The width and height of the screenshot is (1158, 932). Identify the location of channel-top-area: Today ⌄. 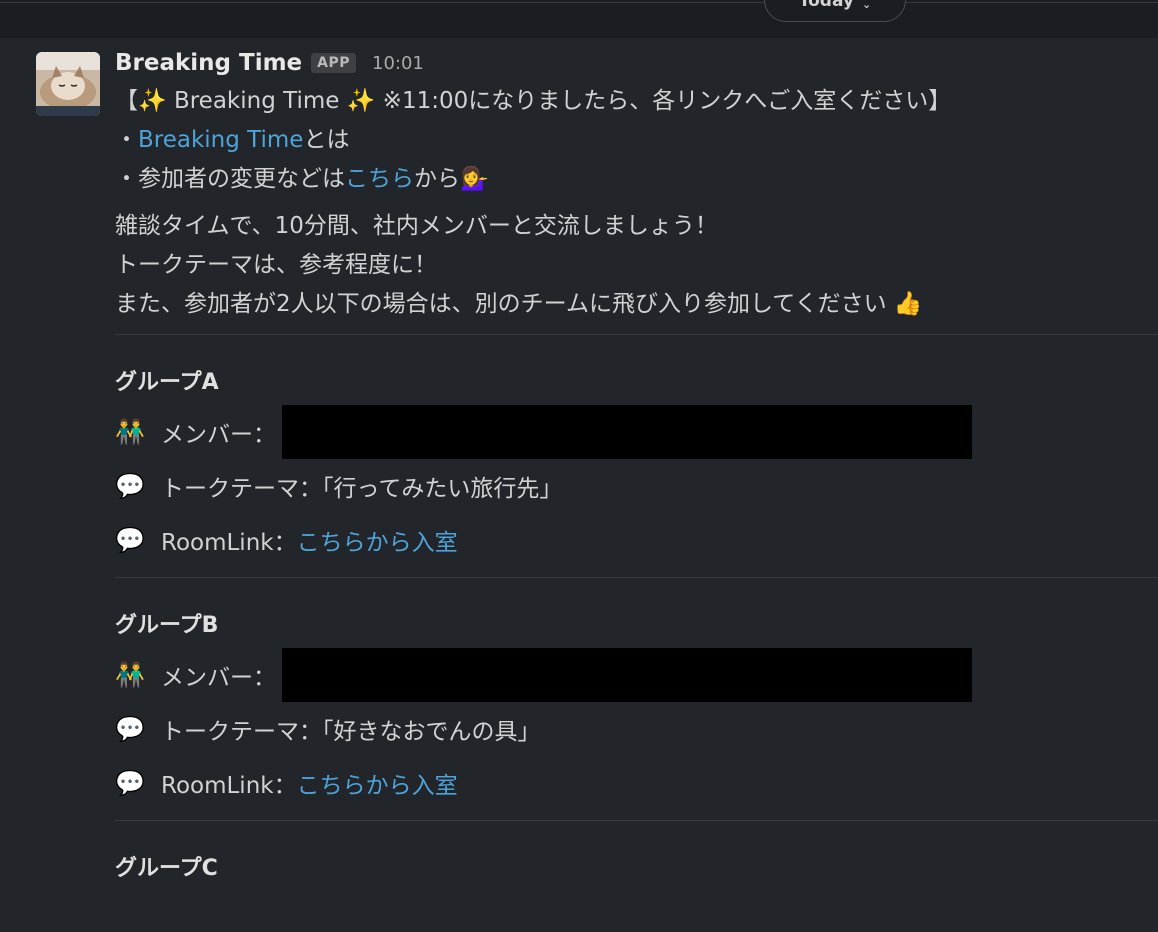
(579, 19).